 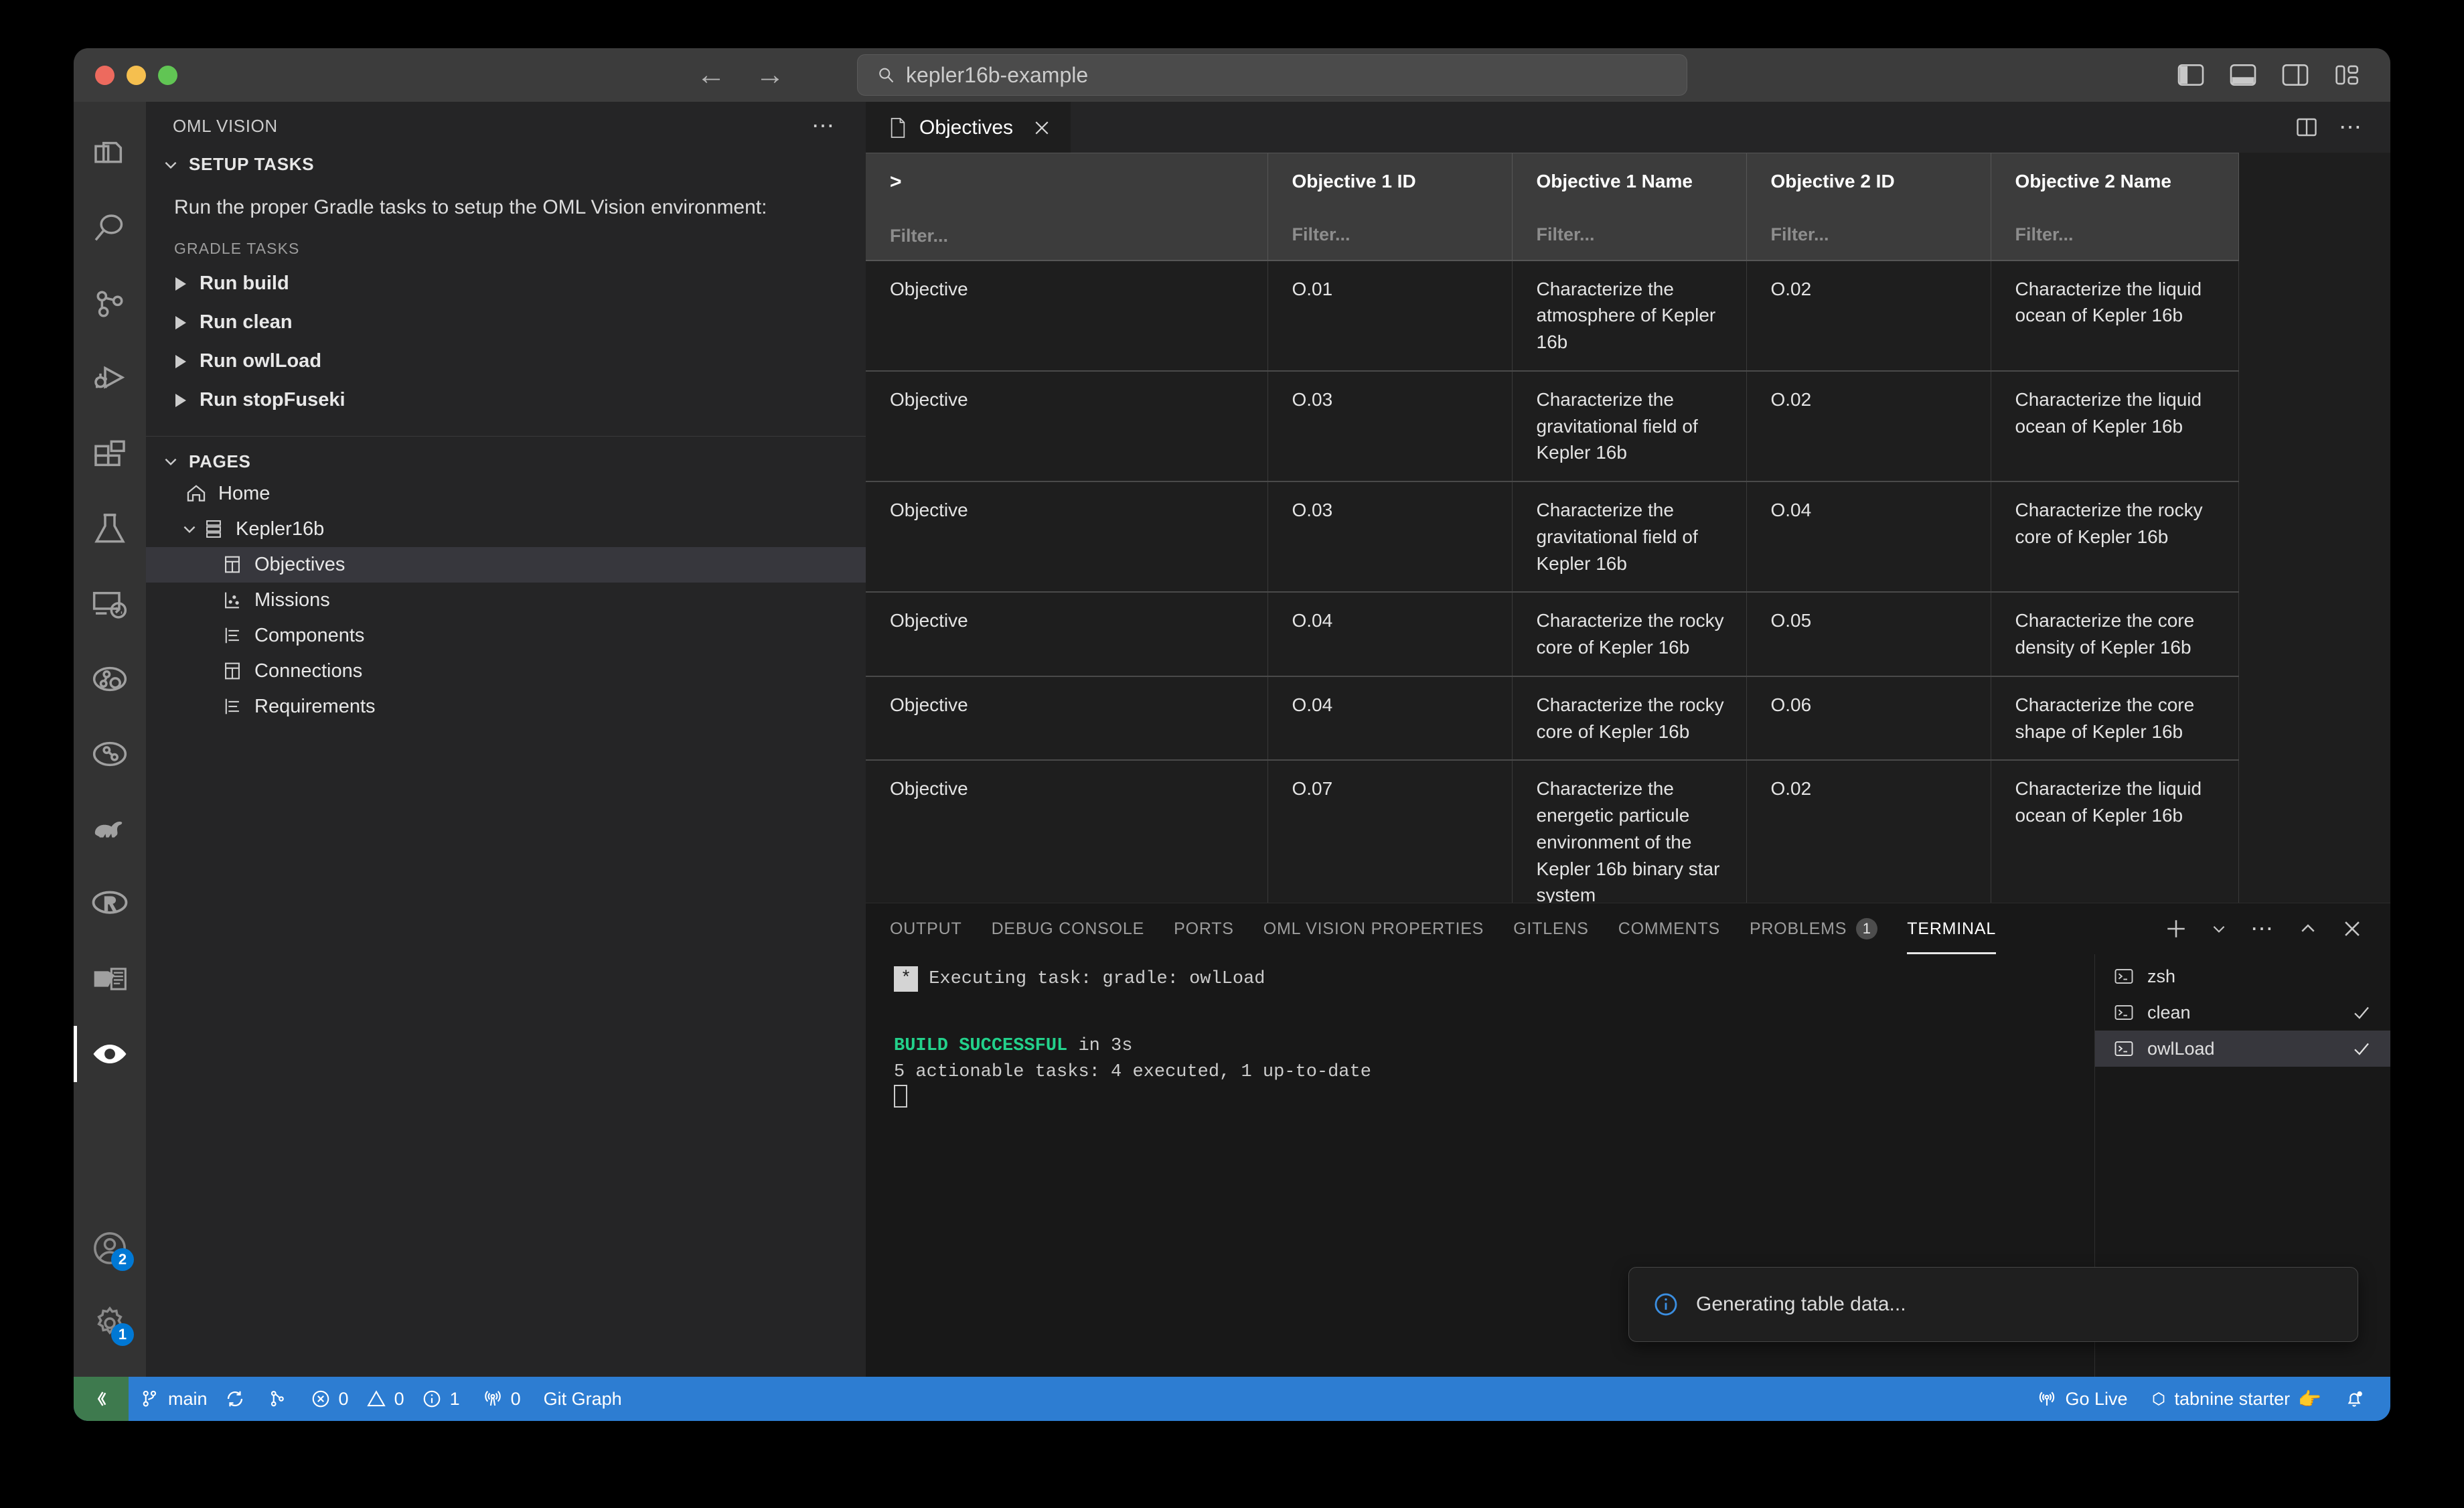 What do you see at coordinates (101, 1399) in the screenshot?
I see `status-remote-window` at bounding box center [101, 1399].